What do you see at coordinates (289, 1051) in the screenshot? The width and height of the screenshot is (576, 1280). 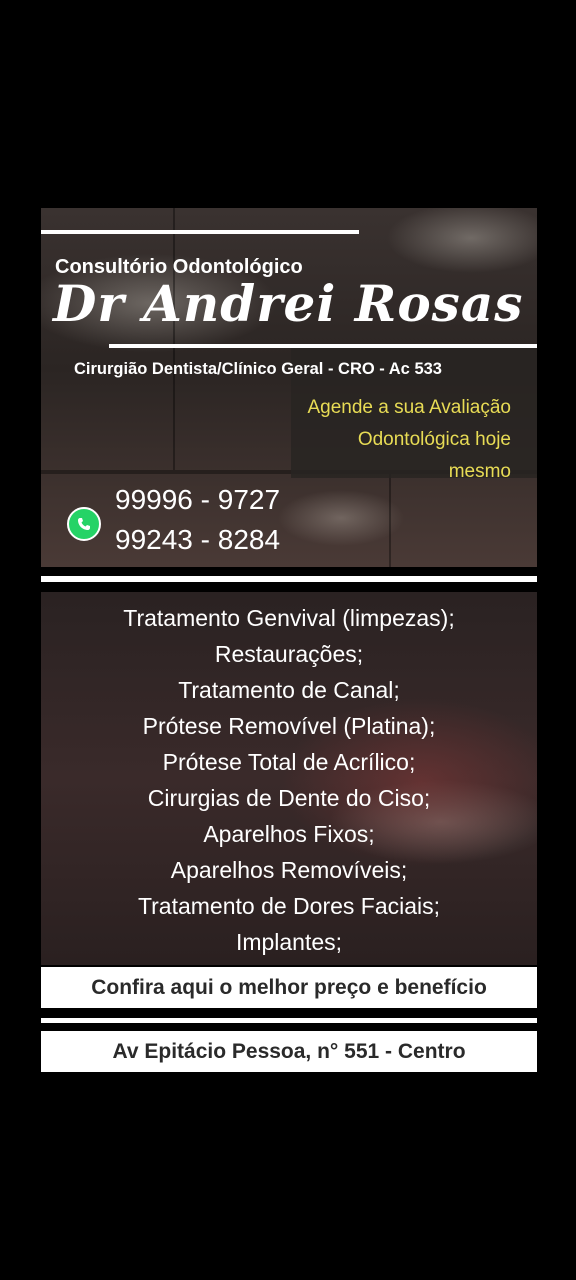 I see `address-banner: Av Epitácio Pessoa, n° 551 - Centro` at bounding box center [289, 1051].